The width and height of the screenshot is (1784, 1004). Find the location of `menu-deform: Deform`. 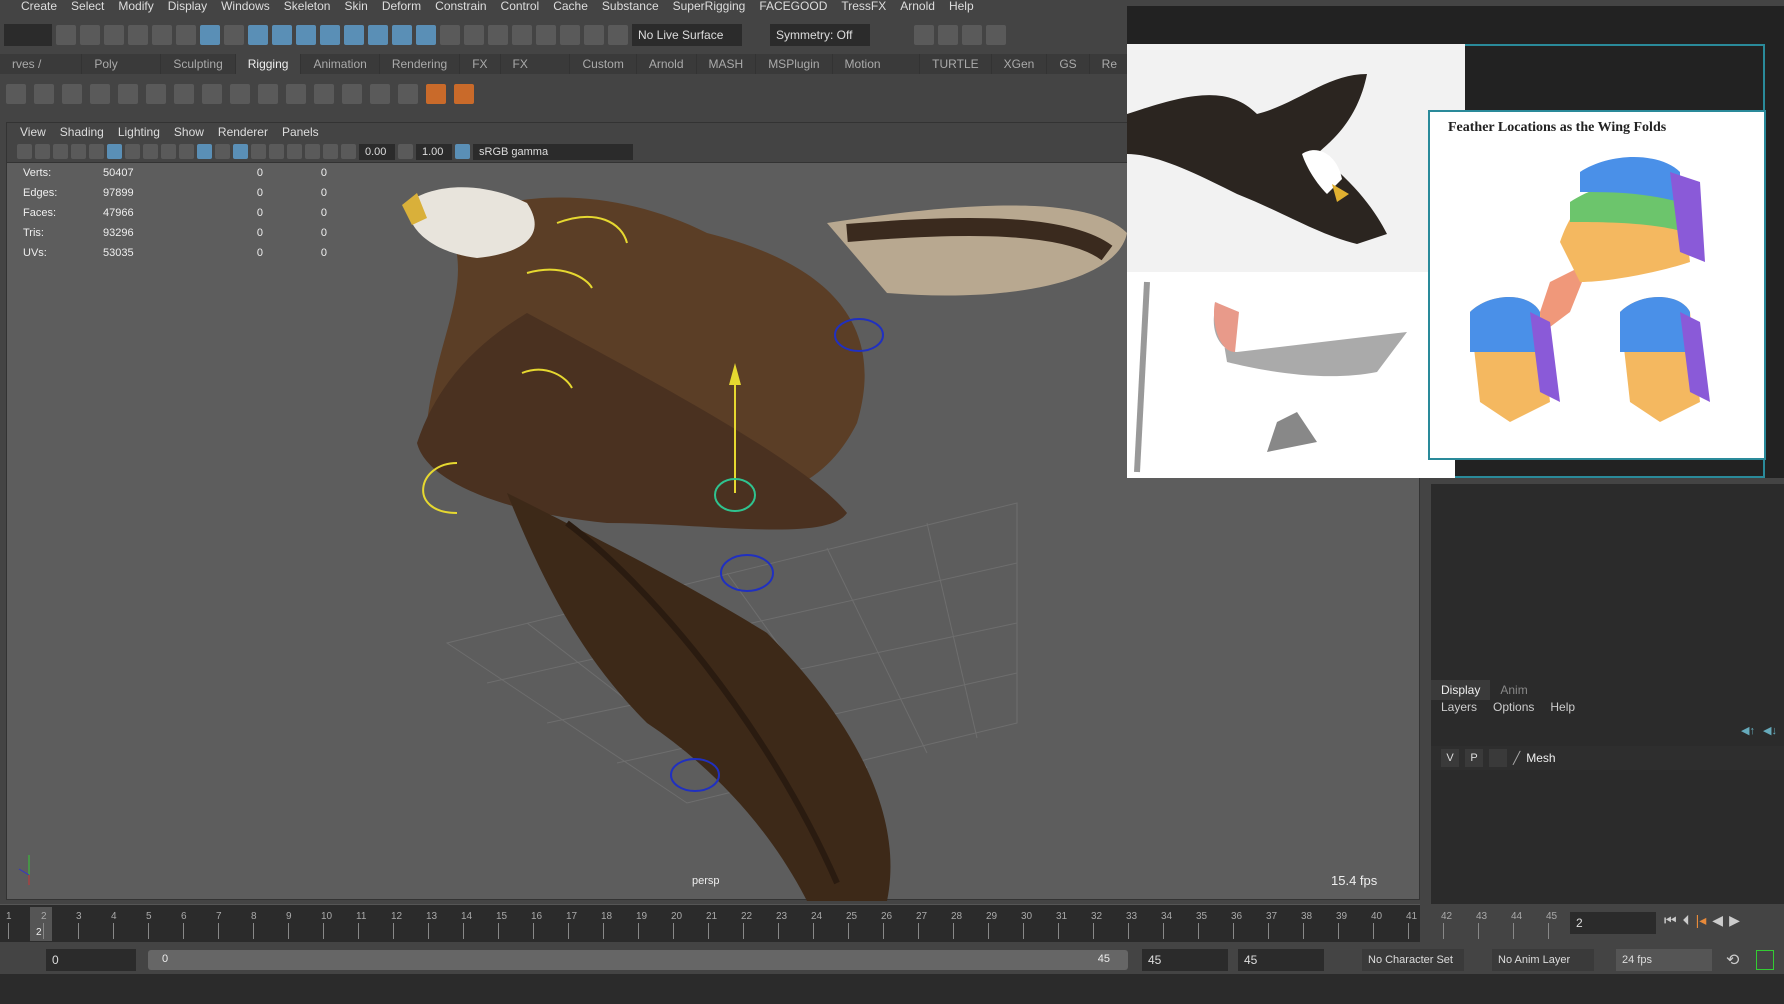

menu-deform: Deform is located at coordinates (401, 7).